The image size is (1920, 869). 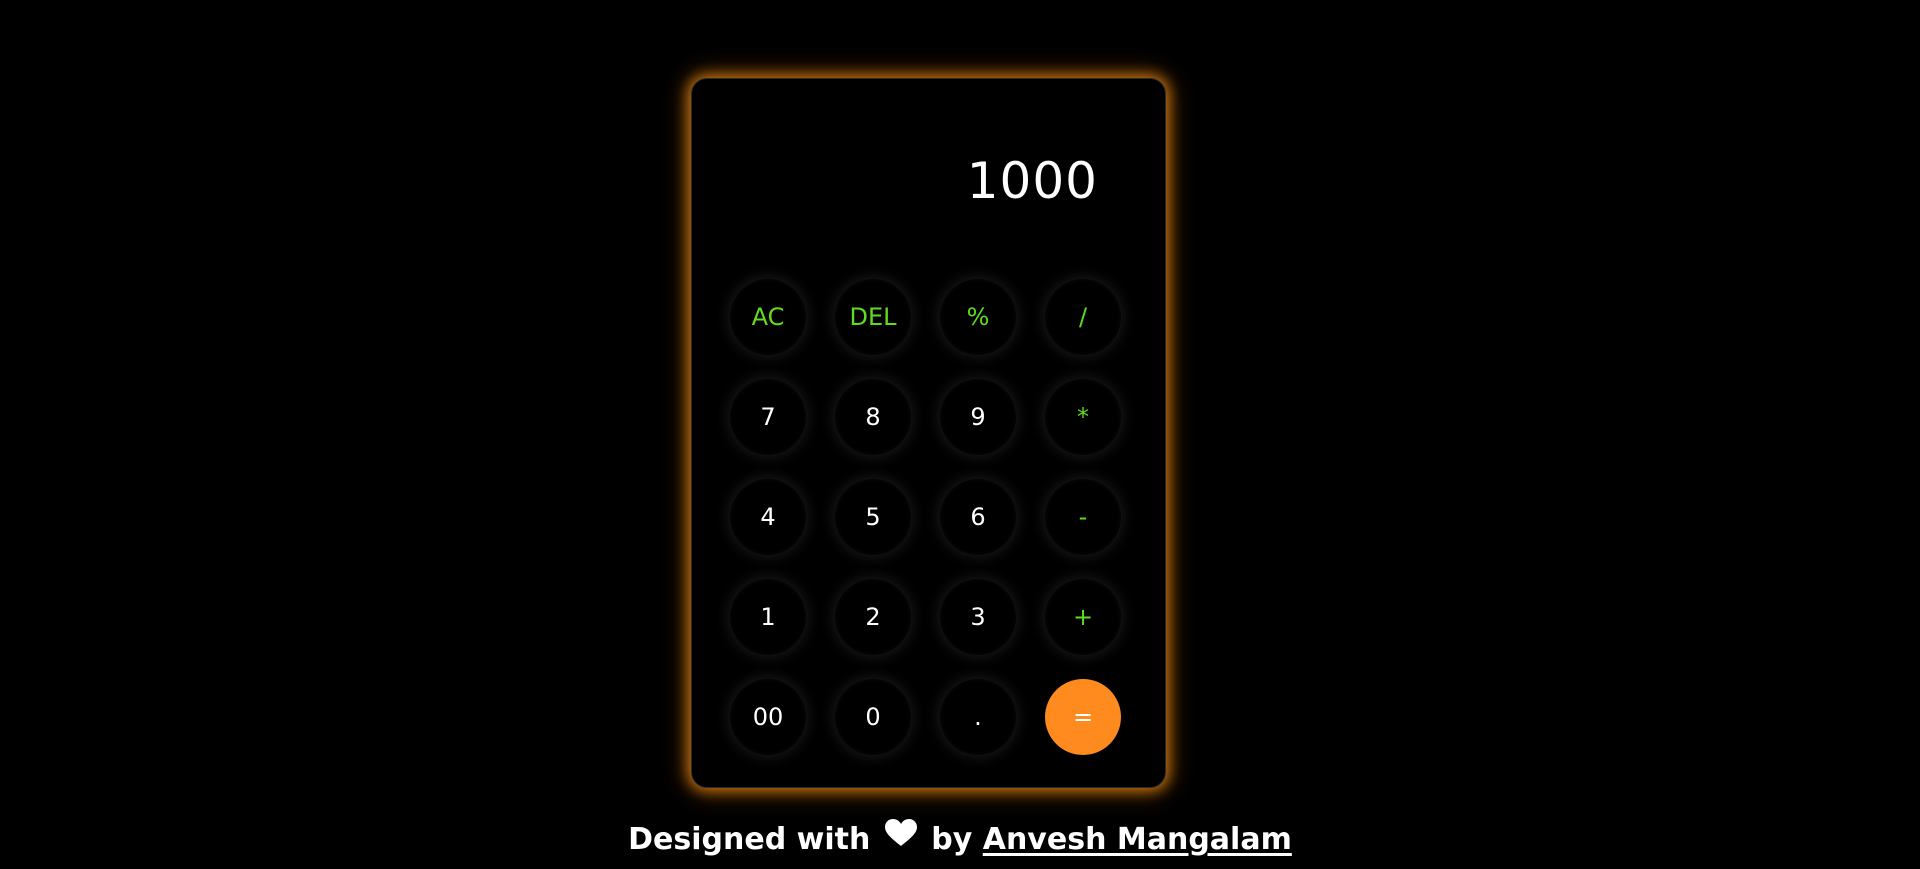 What do you see at coordinates (978, 517) in the screenshot?
I see `digit-6-button: 6` at bounding box center [978, 517].